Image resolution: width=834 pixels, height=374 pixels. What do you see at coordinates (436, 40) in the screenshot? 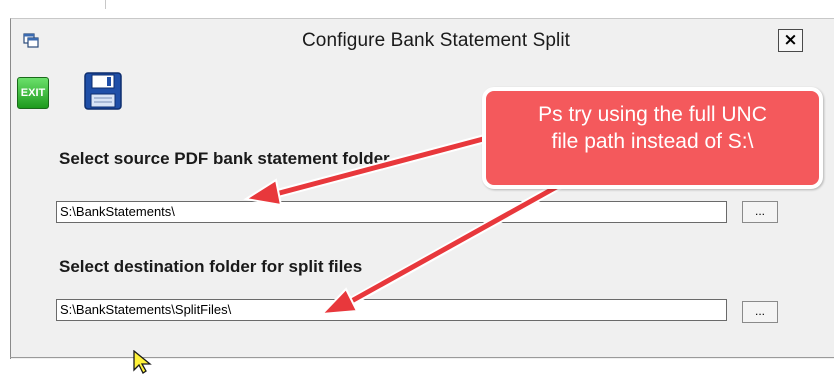
I see `dialog-title: Configure Bank Statement Split` at bounding box center [436, 40].